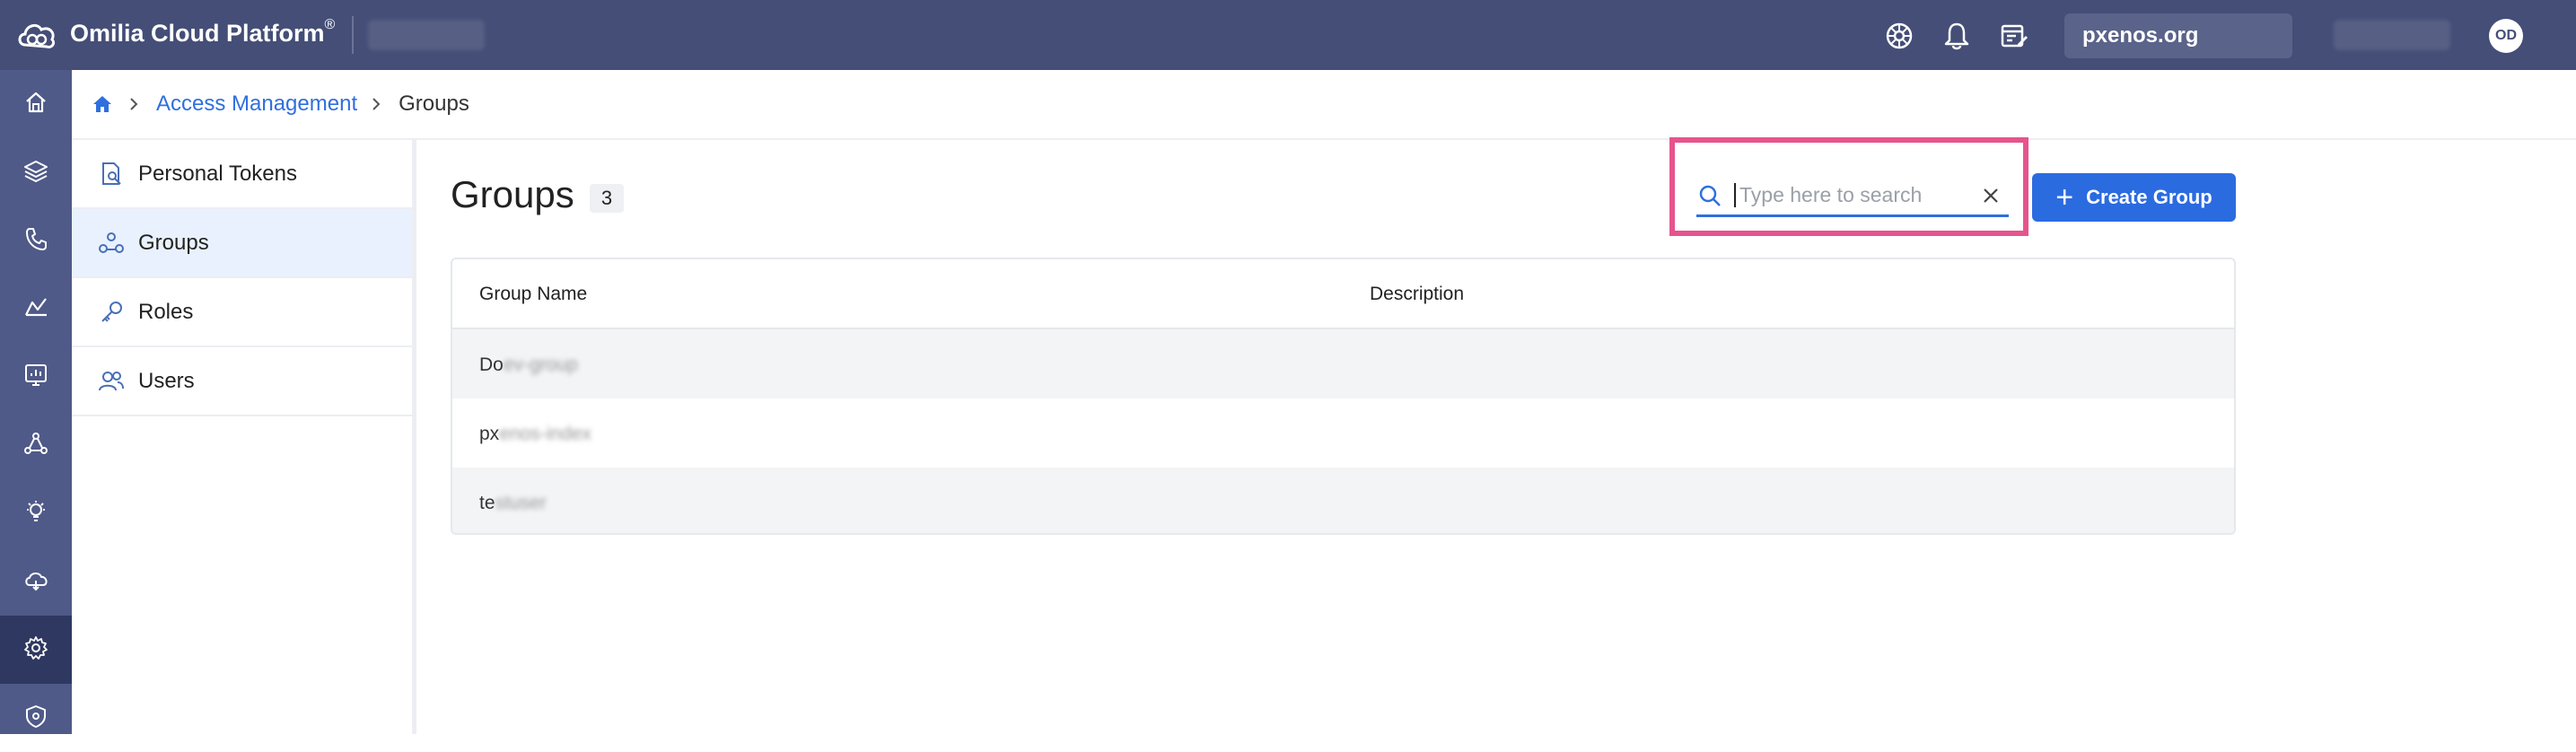 The height and width of the screenshot is (752, 2576). I want to click on clear-search-icon, so click(1990, 195).